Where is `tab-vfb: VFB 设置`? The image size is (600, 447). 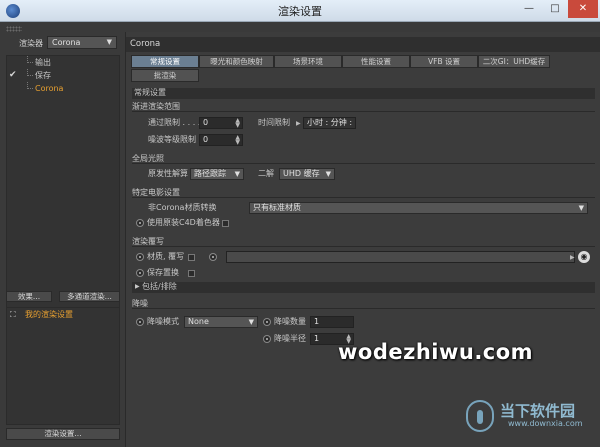 tab-vfb: VFB 设置 is located at coordinates (444, 61).